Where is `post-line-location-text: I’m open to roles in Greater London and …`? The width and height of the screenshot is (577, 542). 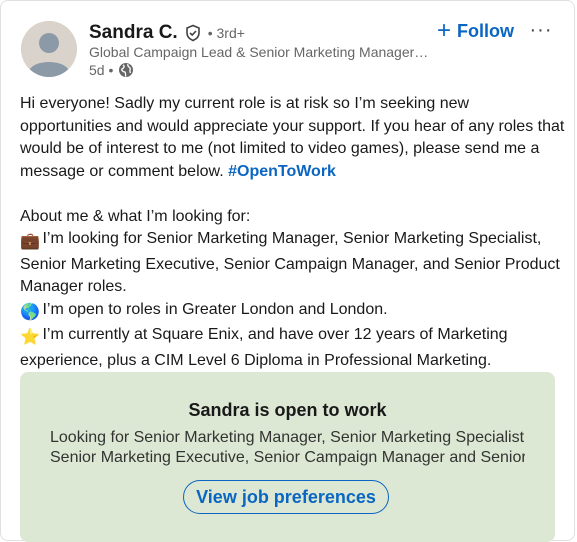 post-line-location-text: I’m open to roles in Greater London and … is located at coordinates (213, 309).